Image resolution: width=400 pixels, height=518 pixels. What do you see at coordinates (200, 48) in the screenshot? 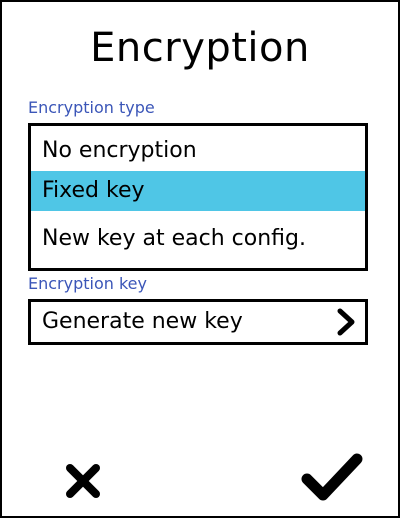
I see `page-title: Encryption` at bounding box center [200, 48].